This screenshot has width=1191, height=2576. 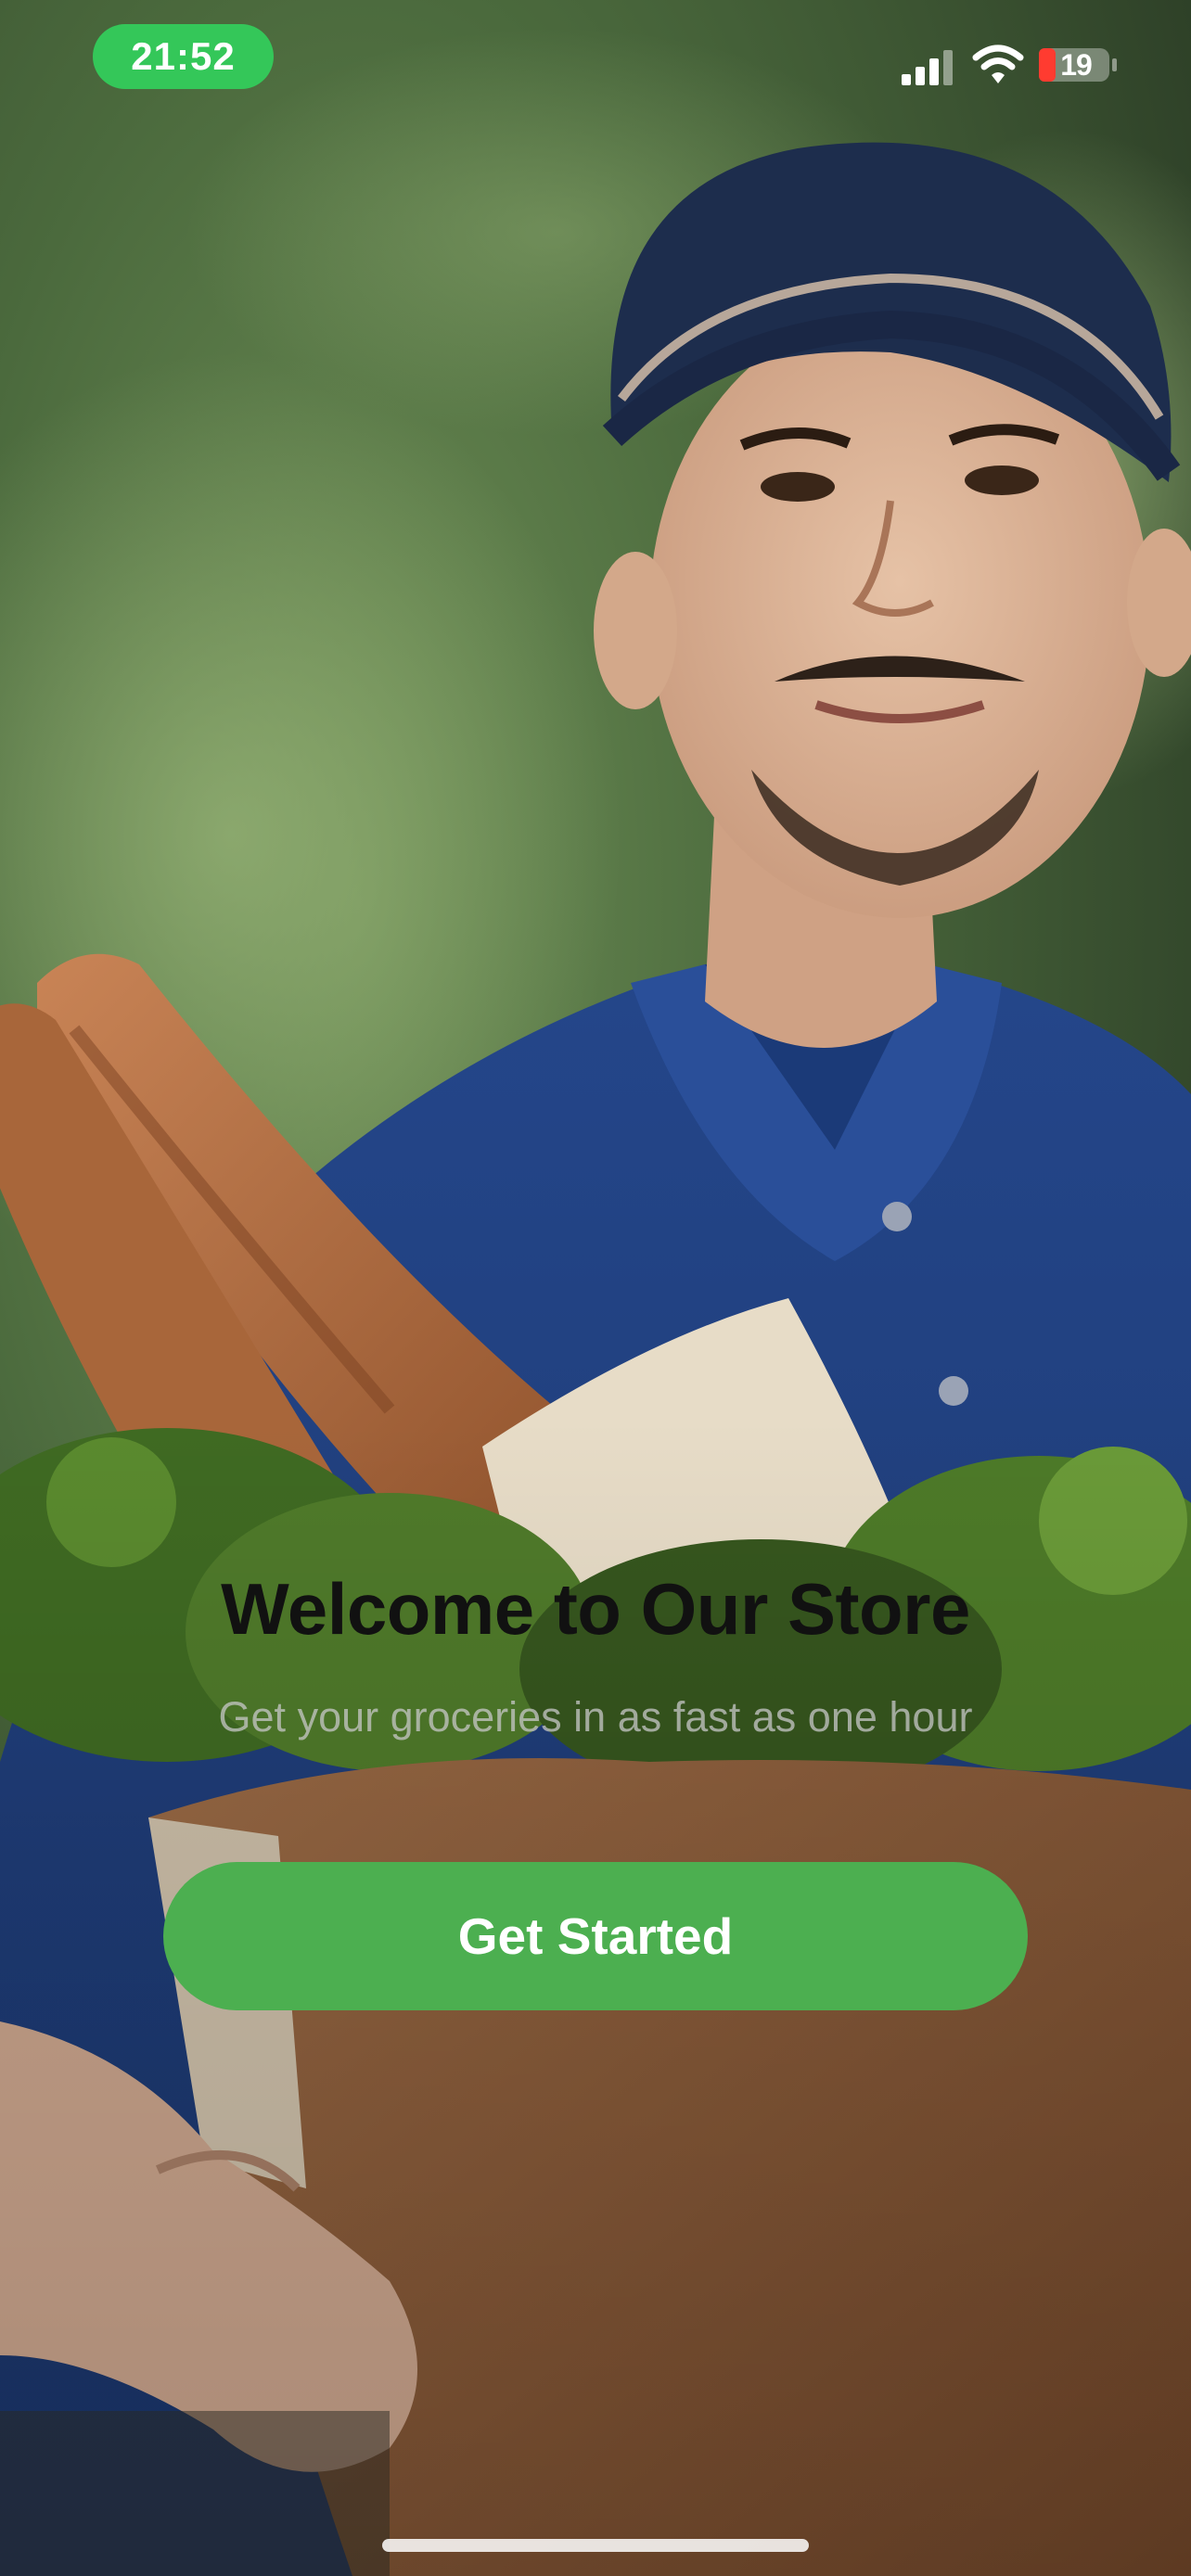 I want to click on status-time: 21:52, so click(x=183, y=56).